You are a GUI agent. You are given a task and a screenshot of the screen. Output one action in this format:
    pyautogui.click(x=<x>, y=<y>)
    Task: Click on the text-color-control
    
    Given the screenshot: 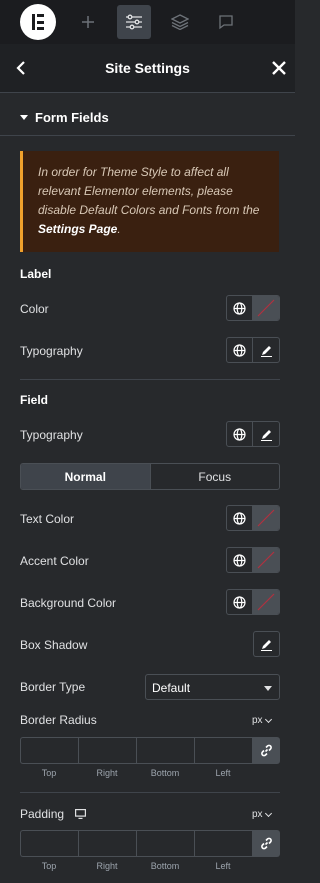 What is the action you would take?
    pyautogui.click(x=253, y=518)
    